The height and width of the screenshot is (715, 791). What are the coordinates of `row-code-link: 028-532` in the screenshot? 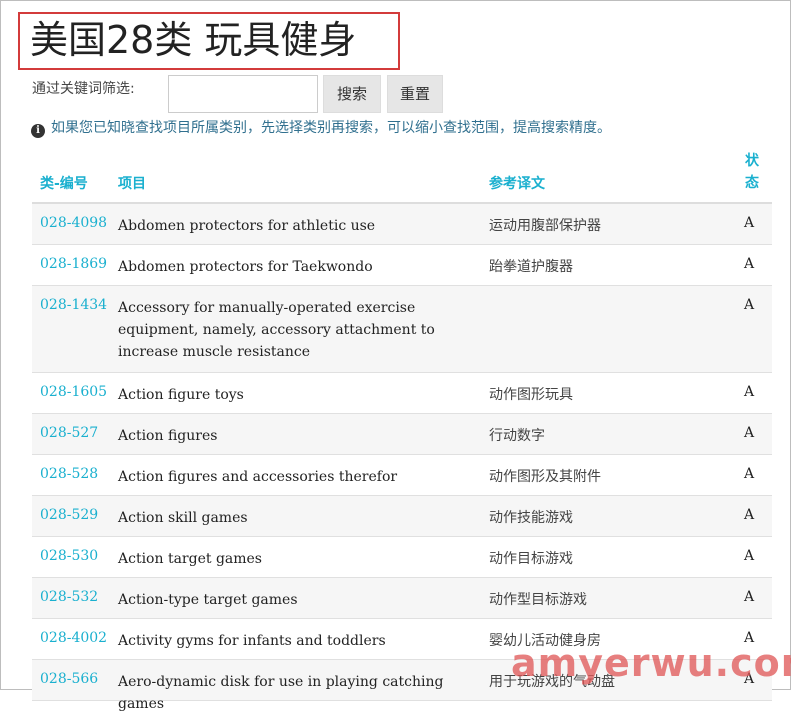 It's located at (69, 597).